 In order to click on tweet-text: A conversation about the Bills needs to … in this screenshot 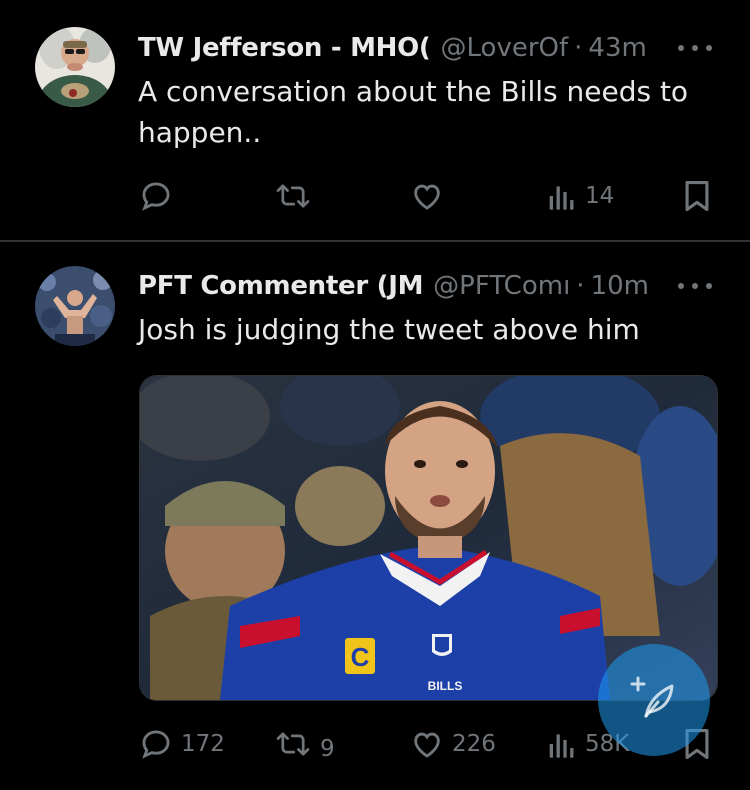, I will do `click(413, 112)`.